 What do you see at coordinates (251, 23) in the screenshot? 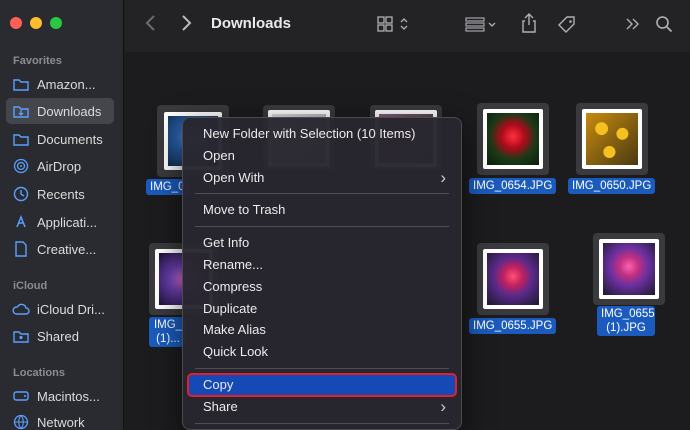
I see `window-title: Downloads` at bounding box center [251, 23].